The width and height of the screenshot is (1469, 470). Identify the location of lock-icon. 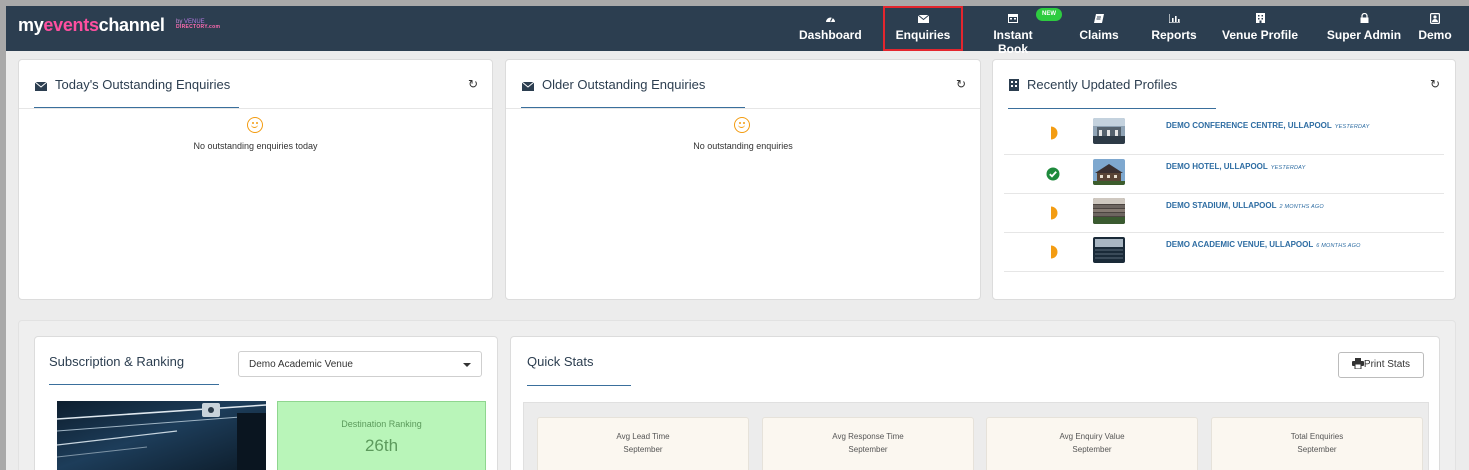
(1364, 18).